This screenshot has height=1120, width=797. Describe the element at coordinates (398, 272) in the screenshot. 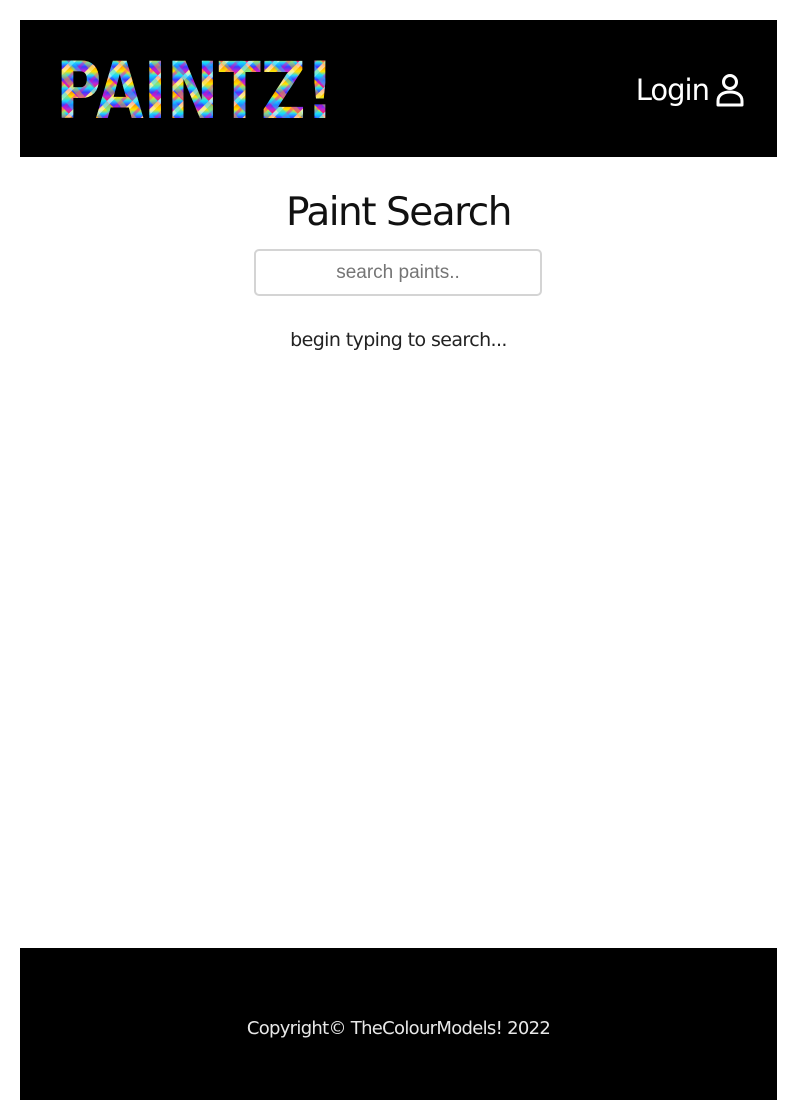

I see `search-input` at that location.